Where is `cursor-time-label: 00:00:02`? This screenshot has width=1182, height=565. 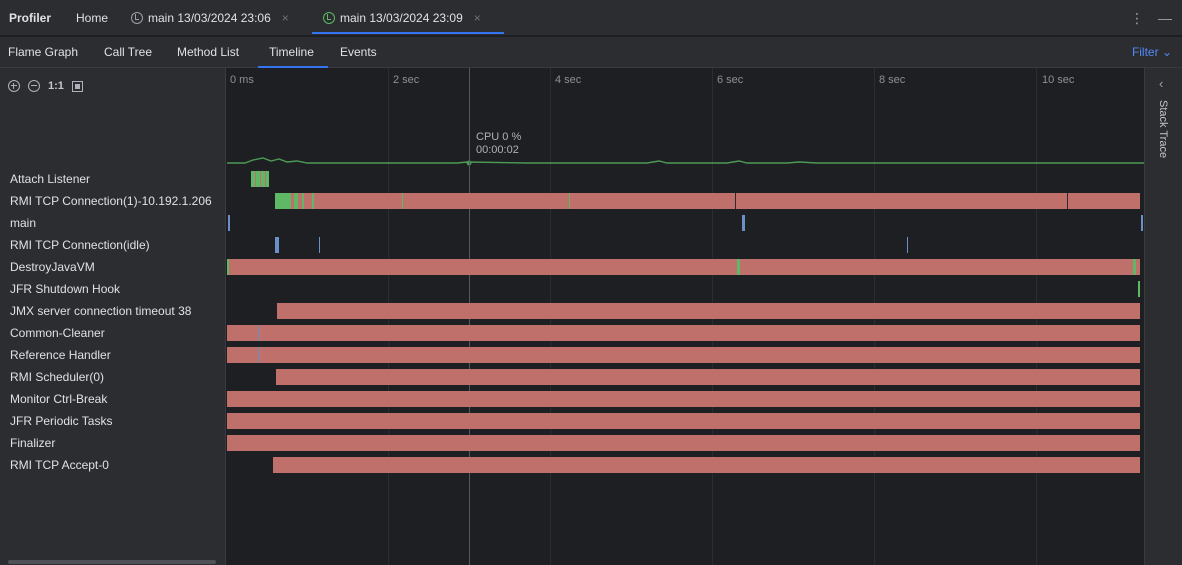
cursor-time-label: 00:00:02 is located at coordinates (497, 150).